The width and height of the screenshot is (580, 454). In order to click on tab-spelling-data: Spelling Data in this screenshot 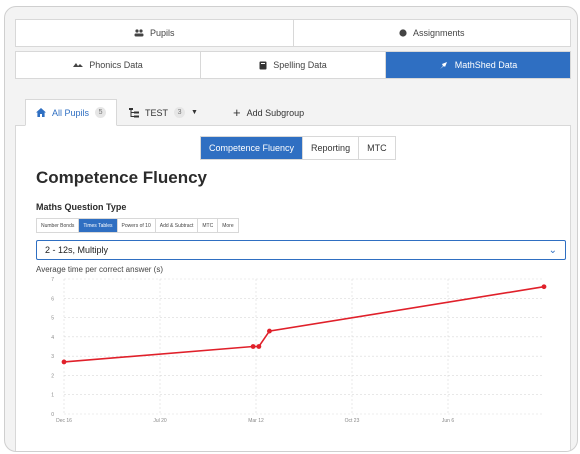, I will do `click(292, 65)`.